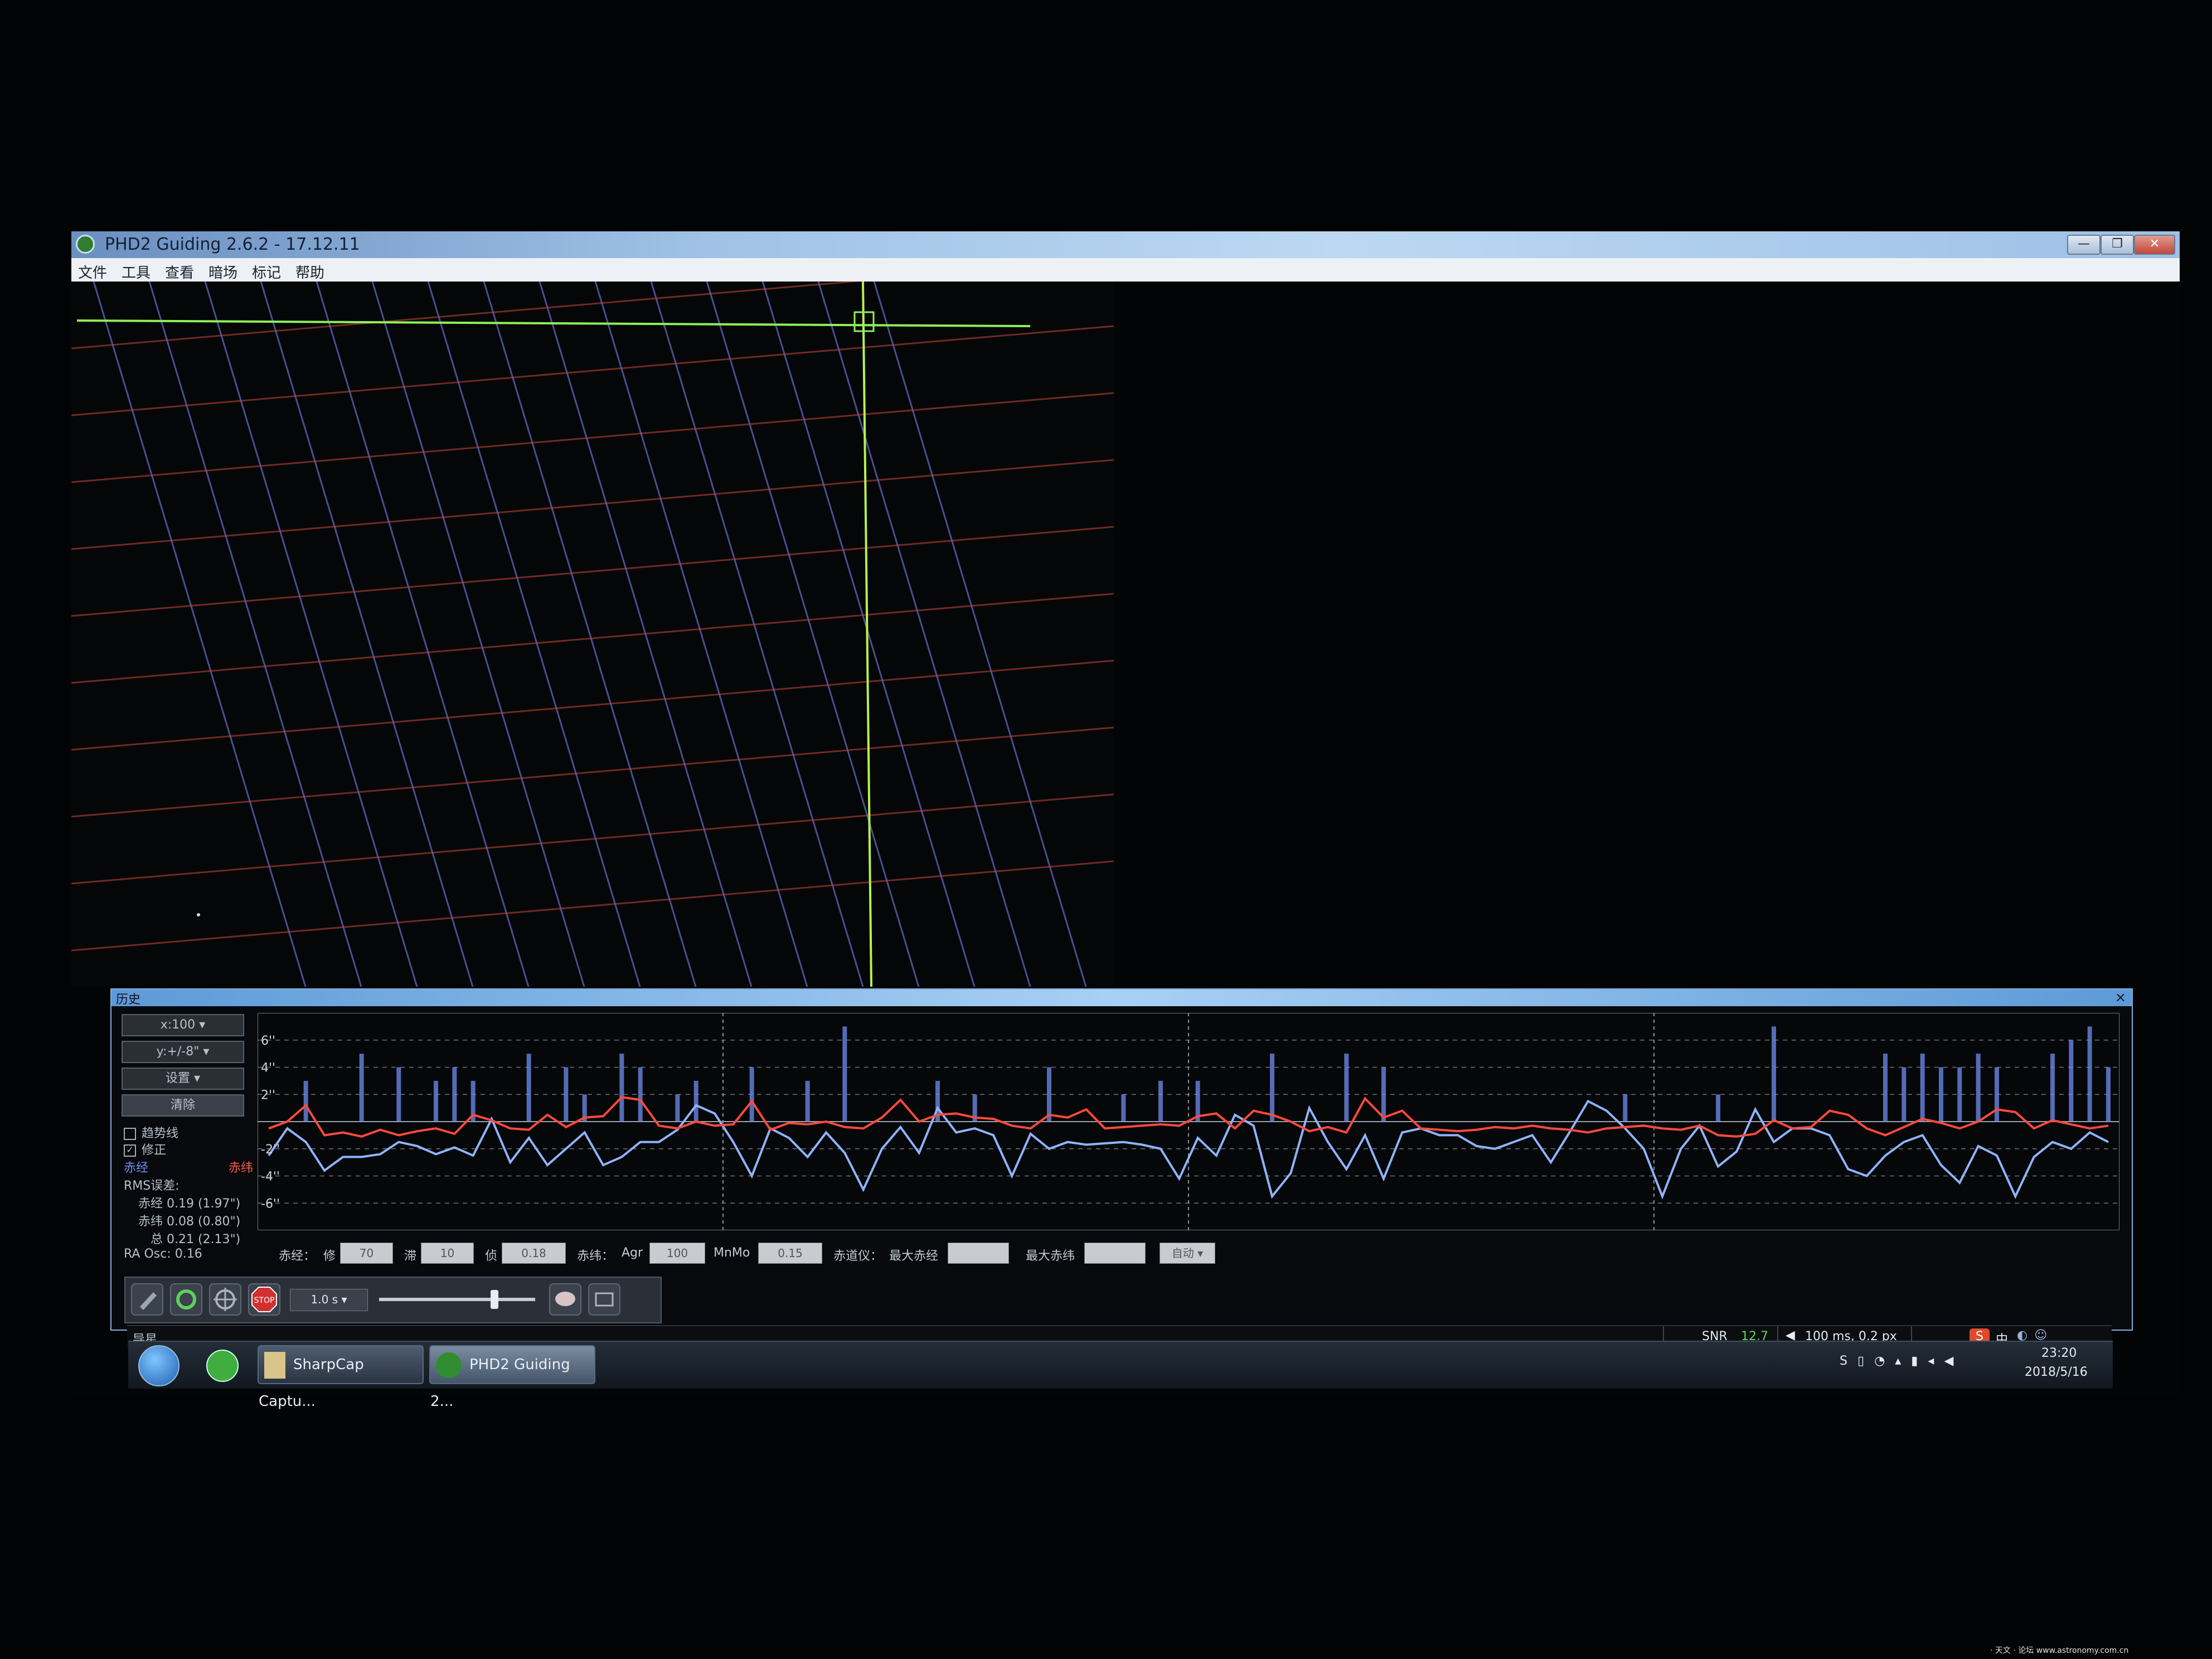 This screenshot has height=1659, width=2212. What do you see at coordinates (732, 1253) in the screenshot?
I see `dec-minmo-label: MnMo` at bounding box center [732, 1253].